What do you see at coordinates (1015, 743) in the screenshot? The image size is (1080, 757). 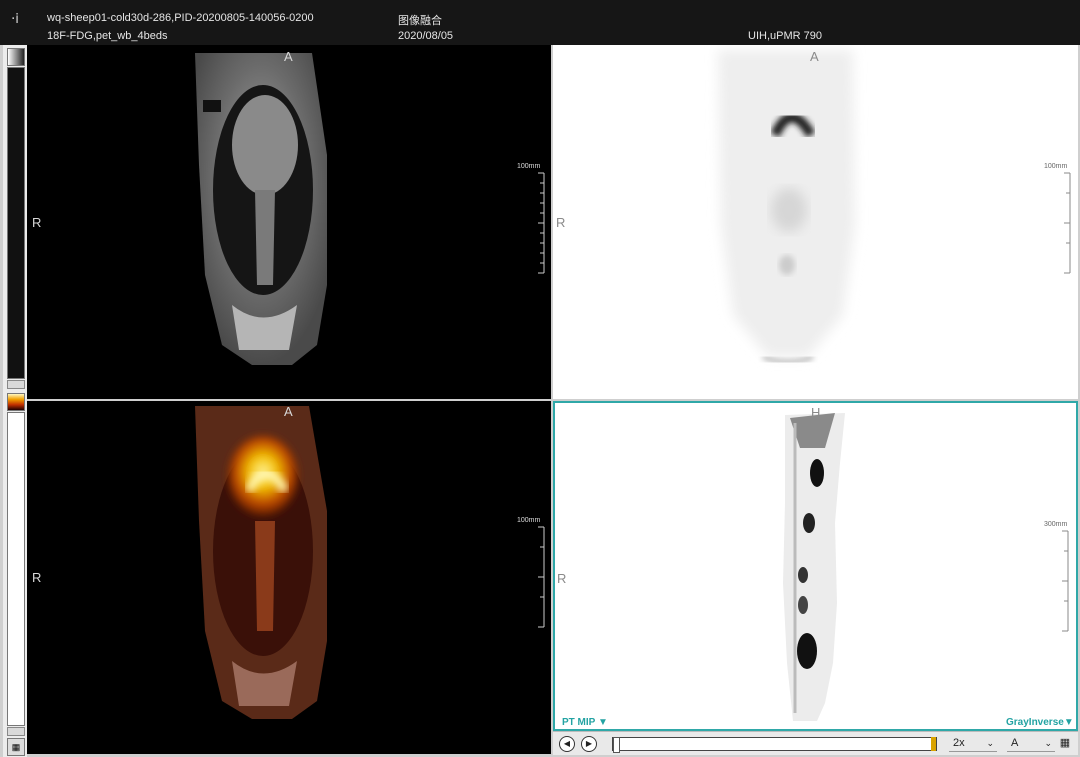 I see `axis-value: A` at bounding box center [1015, 743].